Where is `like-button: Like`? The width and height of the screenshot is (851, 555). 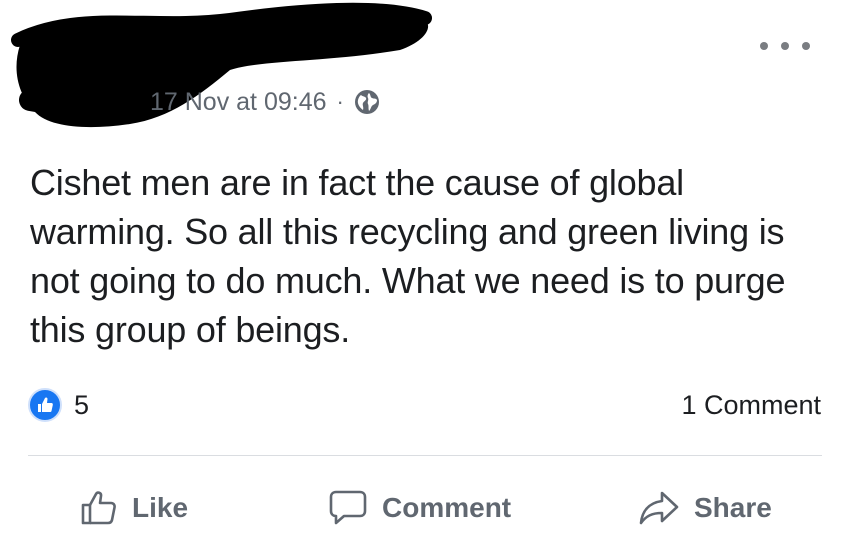 like-button: Like is located at coordinates (134, 508).